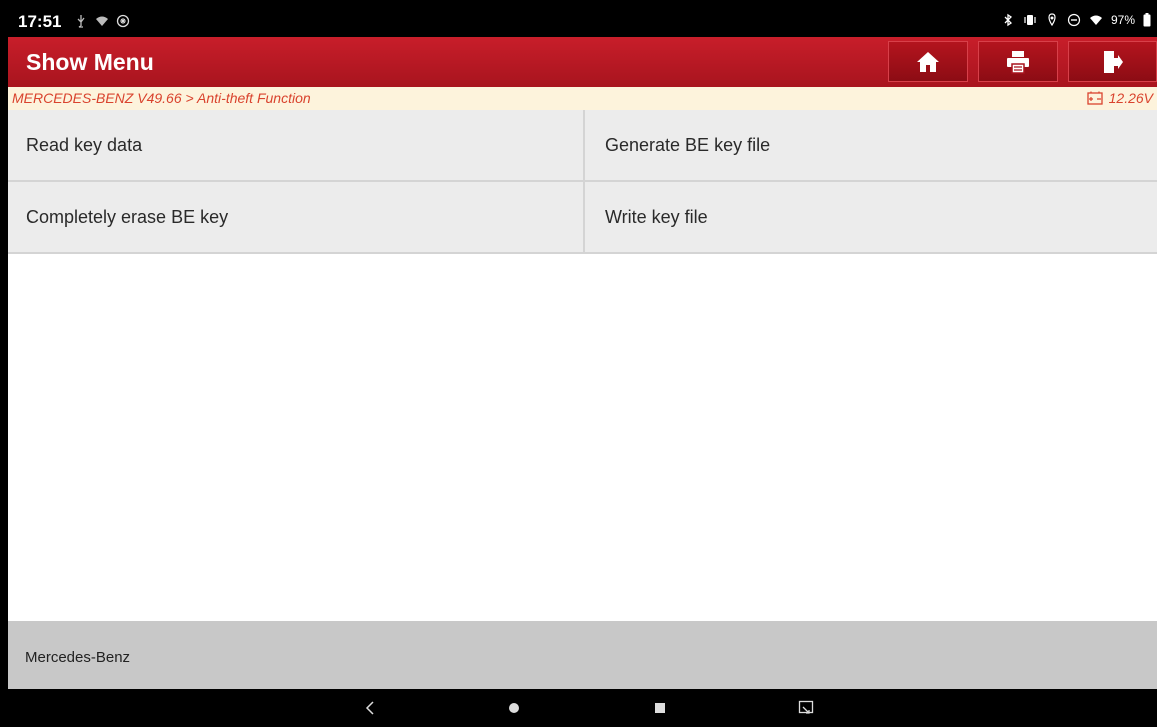  Describe the element at coordinates (123, 21) in the screenshot. I see `notification-icon` at that location.